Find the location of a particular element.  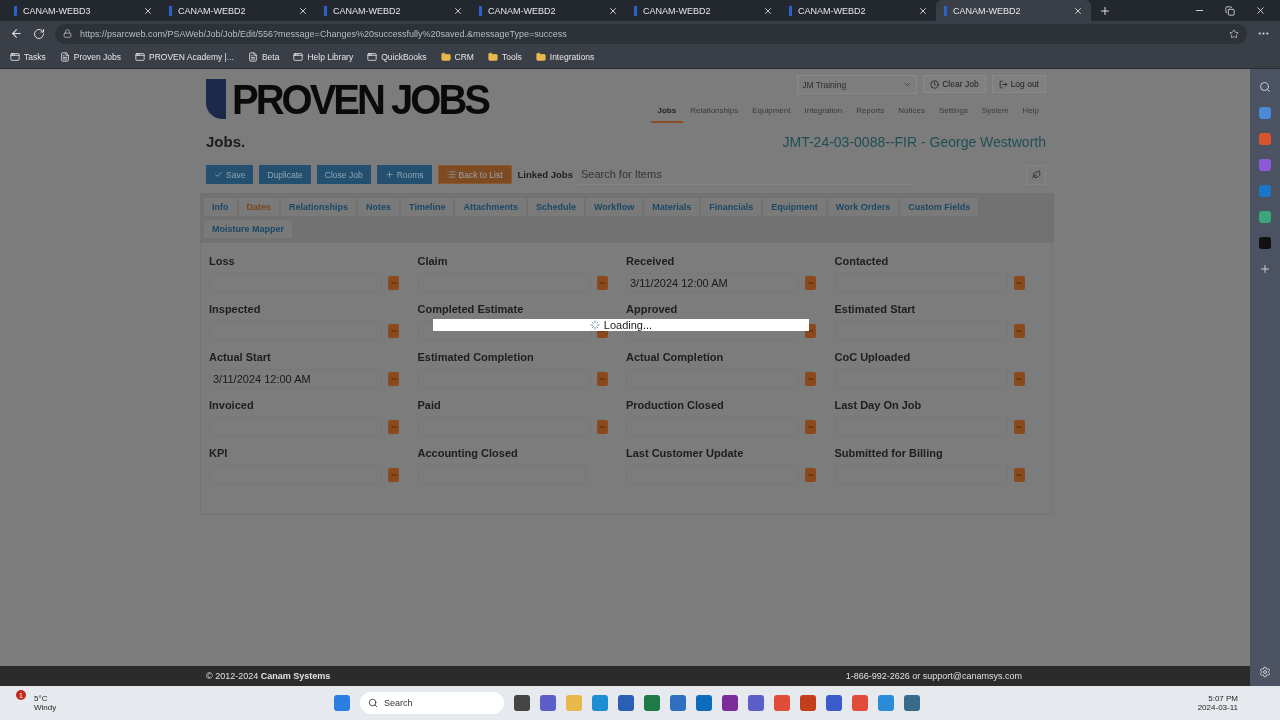

field-label: Paid is located at coordinates (429, 405).